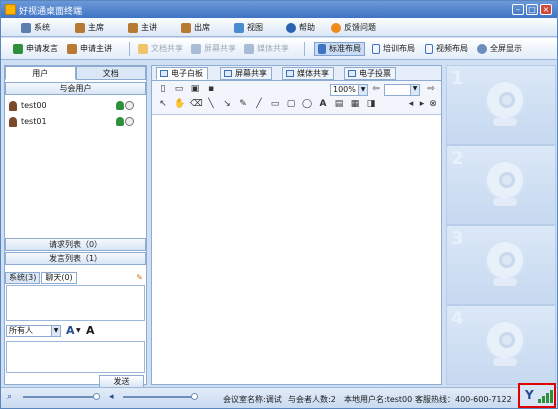 This screenshot has height=409, width=558. What do you see at coordinates (246, 73) in the screenshot?
I see `tab-screen-share: 屏幕共享` at bounding box center [246, 73].